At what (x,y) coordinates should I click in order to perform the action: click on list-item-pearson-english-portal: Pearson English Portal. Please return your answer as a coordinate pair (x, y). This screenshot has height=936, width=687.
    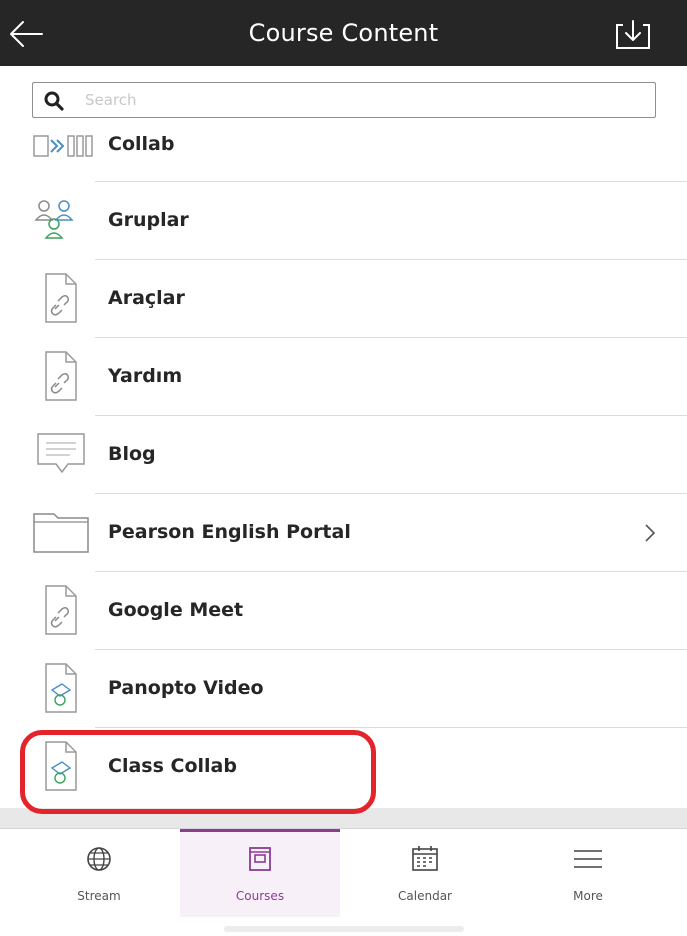
    Looking at the image, I should click on (343, 533).